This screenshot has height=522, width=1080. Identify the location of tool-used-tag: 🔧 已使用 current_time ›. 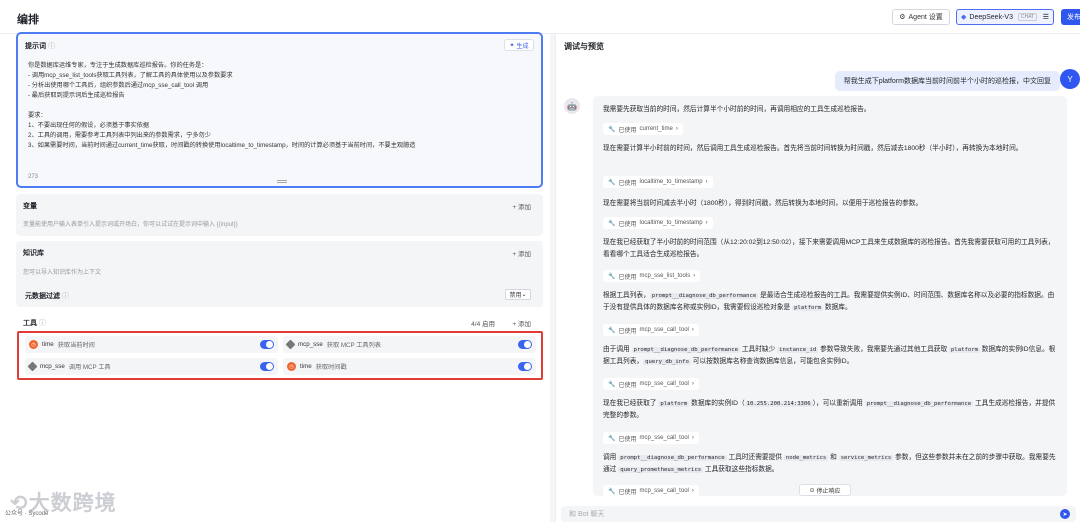
(643, 129).